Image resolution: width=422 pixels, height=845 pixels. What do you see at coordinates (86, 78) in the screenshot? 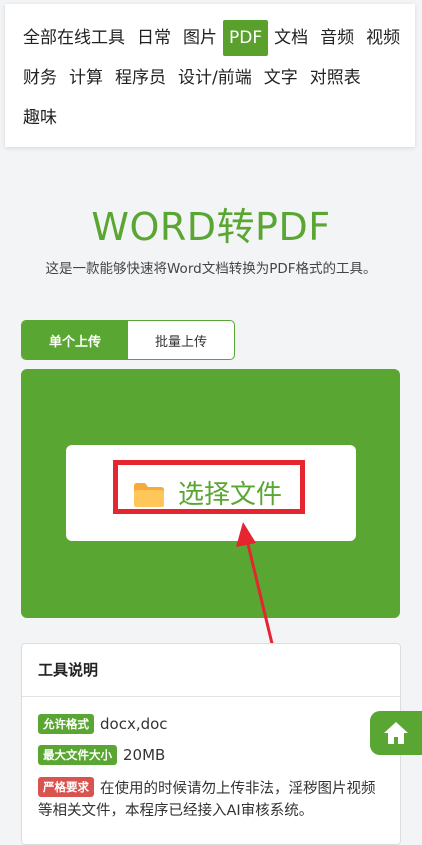
I see `nav-item-calculate: 计算` at bounding box center [86, 78].